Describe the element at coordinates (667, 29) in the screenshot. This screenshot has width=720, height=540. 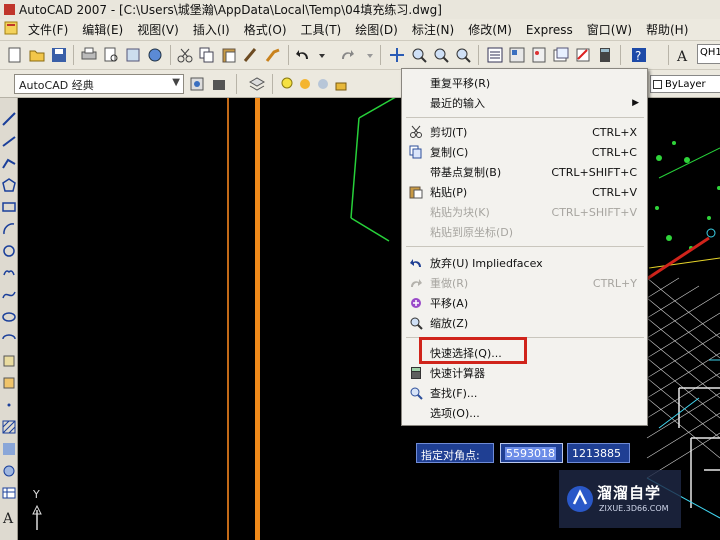
I see `menu-help: 帮助(H)` at that location.